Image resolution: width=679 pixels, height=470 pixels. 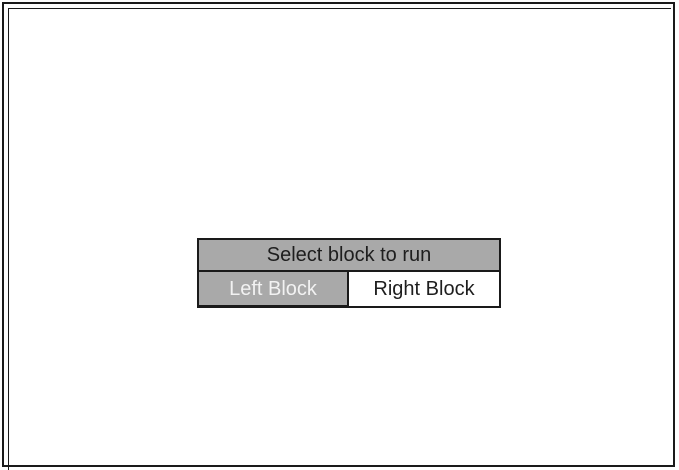 What do you see at coordinates (424, 289) in the screenshot?
I see `right-block-button: Right Block` at bounding box center [424, 289].